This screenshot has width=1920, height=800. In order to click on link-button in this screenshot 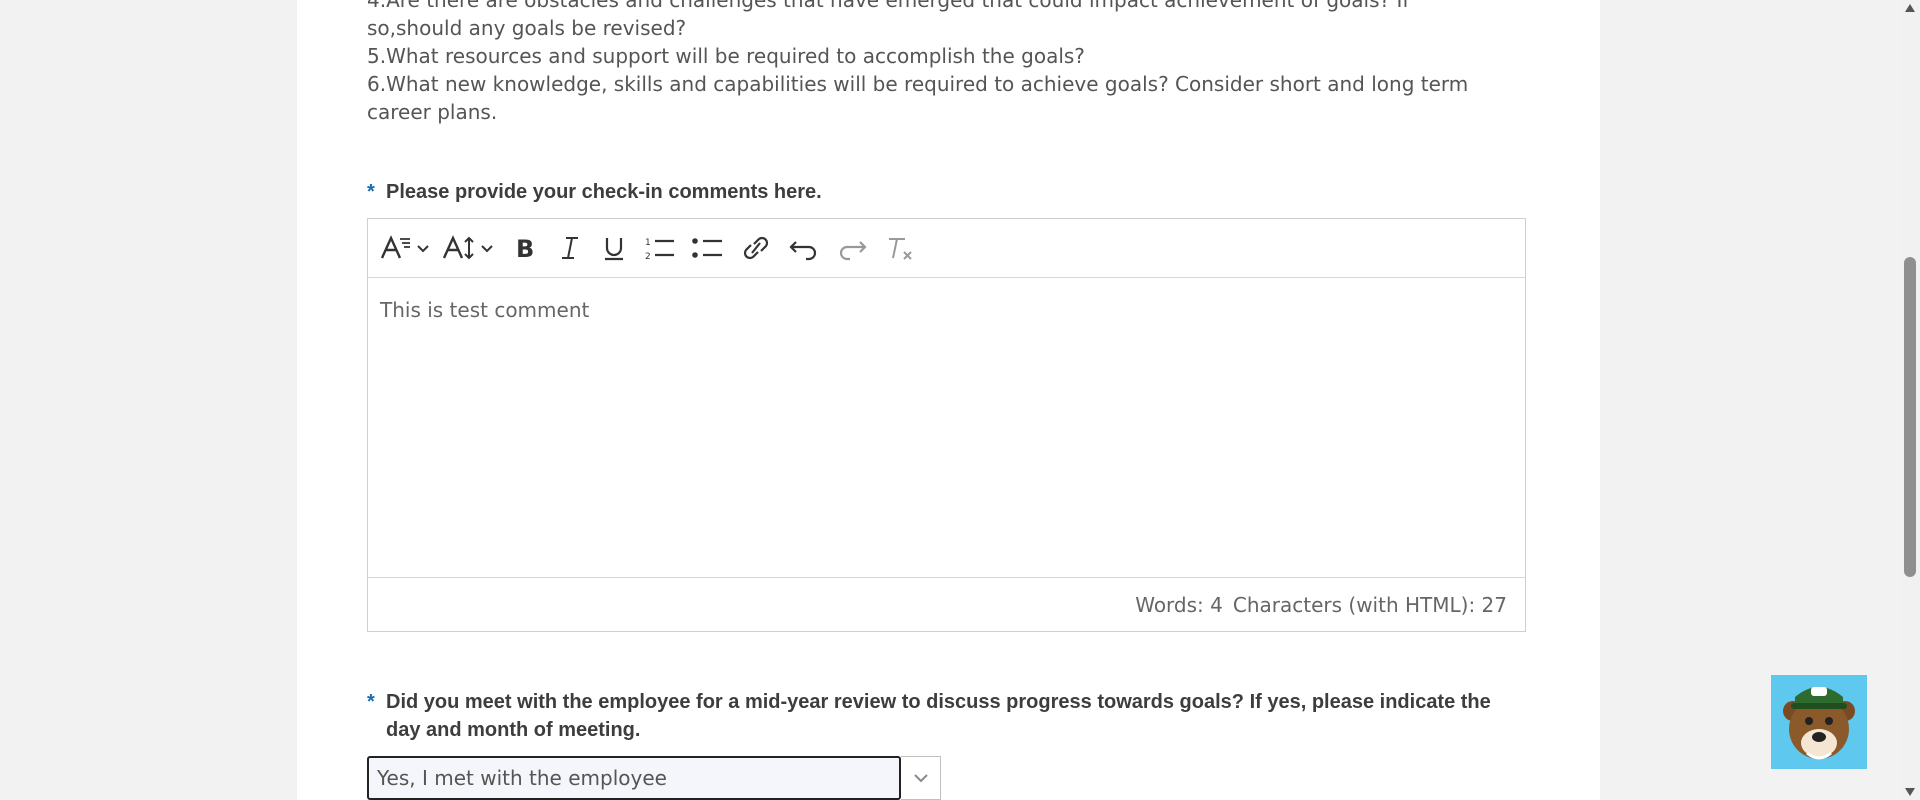, I will do `click(756, 248)`.